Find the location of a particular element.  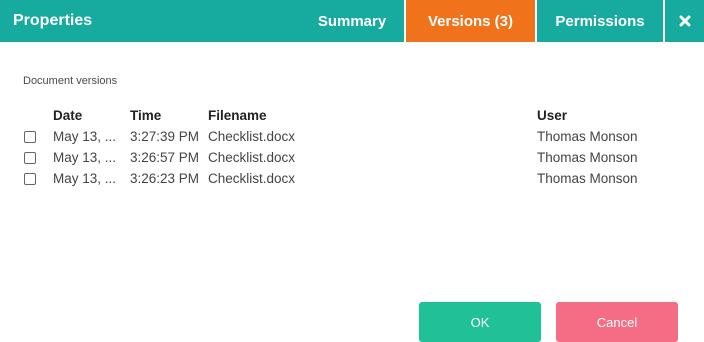

ok-button-label: OK is located at coordinates (480, 322).